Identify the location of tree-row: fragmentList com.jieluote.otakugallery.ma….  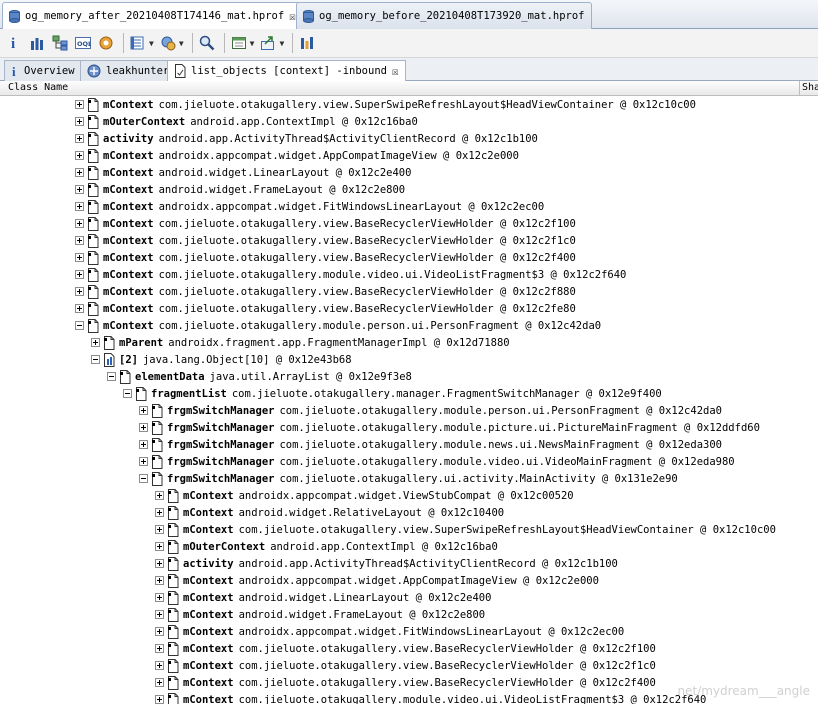
(409, 393).